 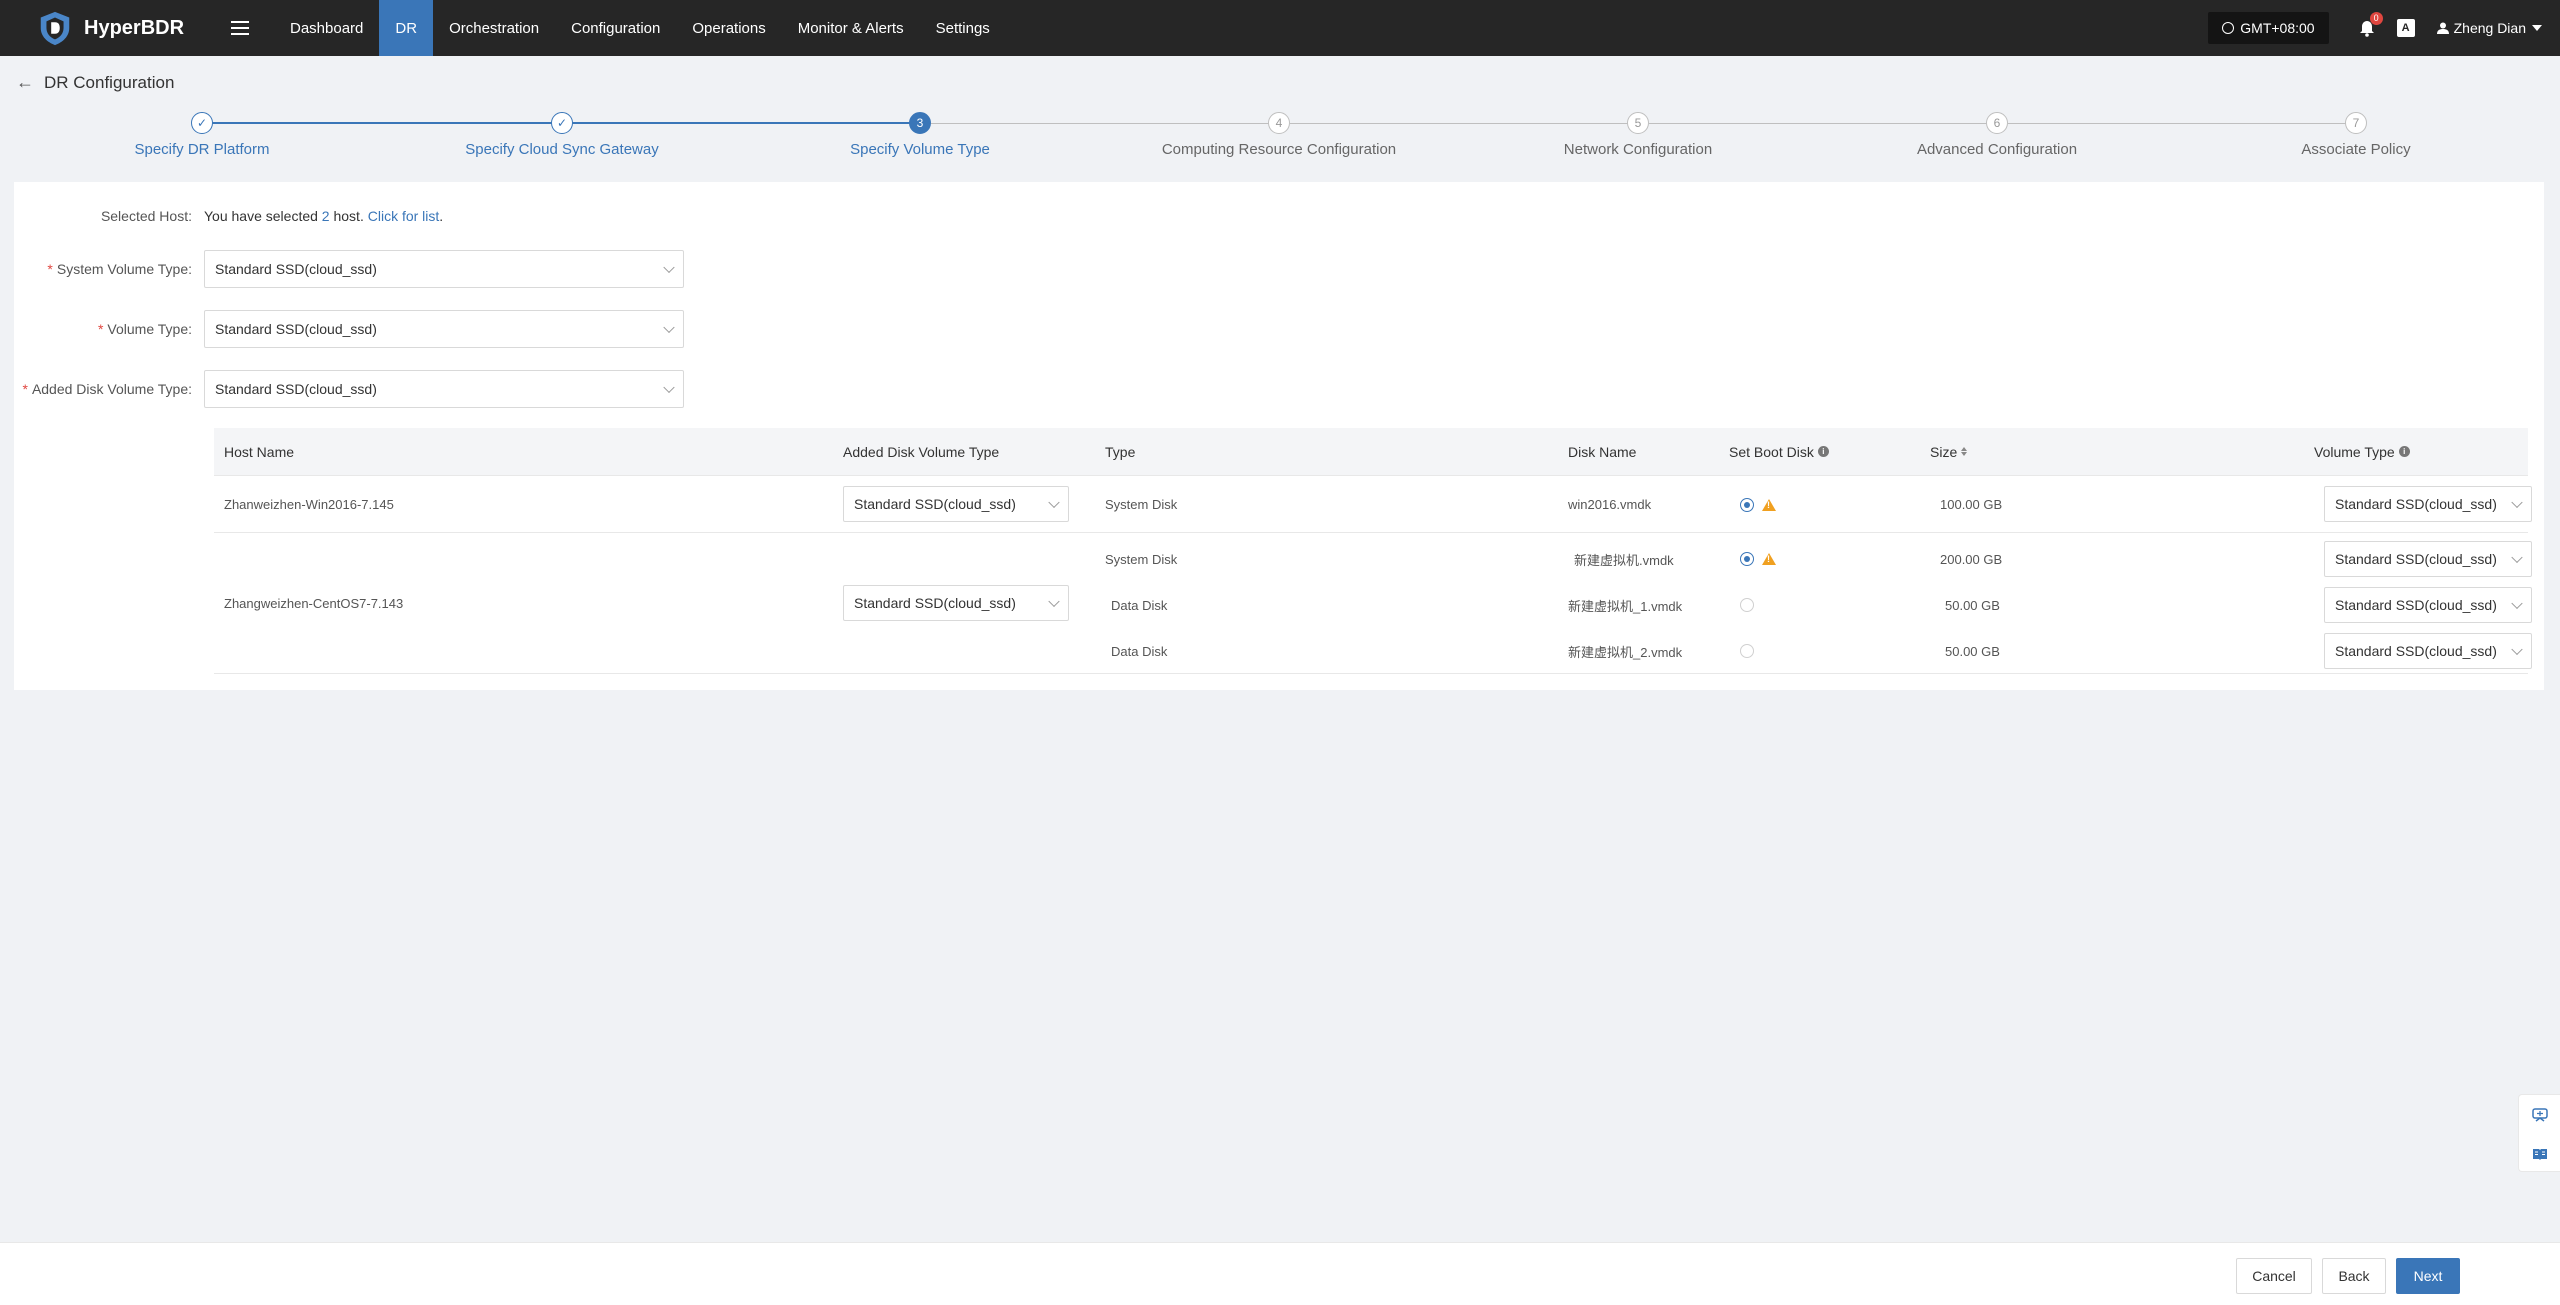 I want to click on disk-name: 新建虚拟机_2.vmdk, so click(x=1625, y=652).